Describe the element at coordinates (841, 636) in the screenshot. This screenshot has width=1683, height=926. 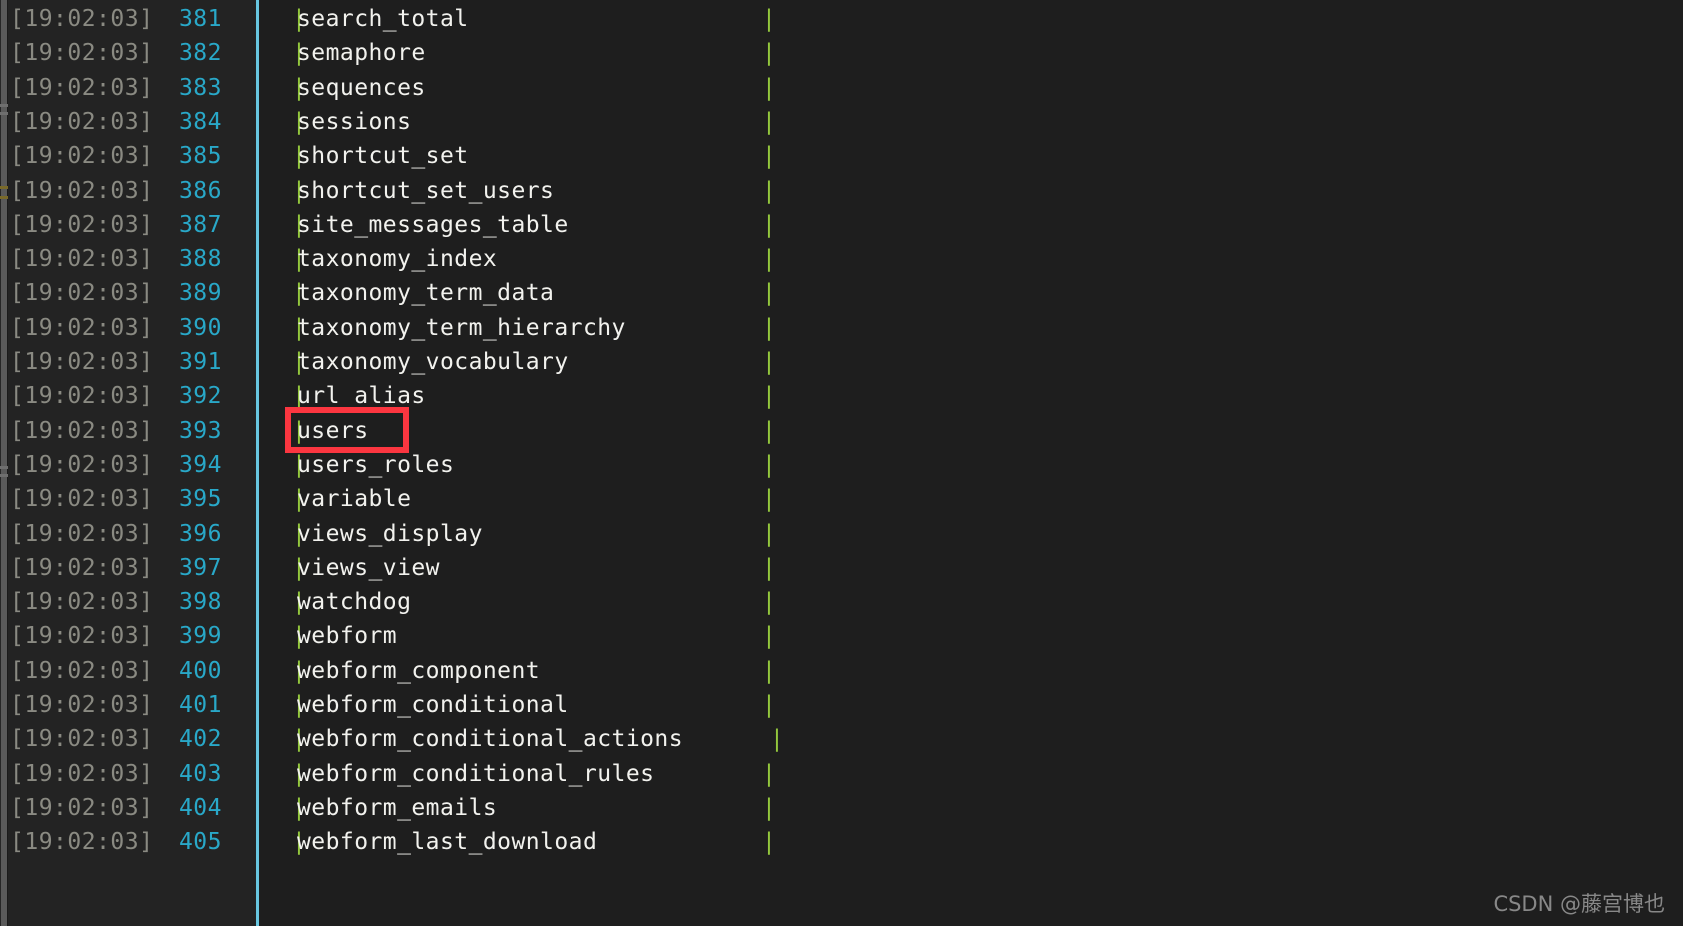
I see `log-row: [19:02:03] 399 | webform |` at that location.